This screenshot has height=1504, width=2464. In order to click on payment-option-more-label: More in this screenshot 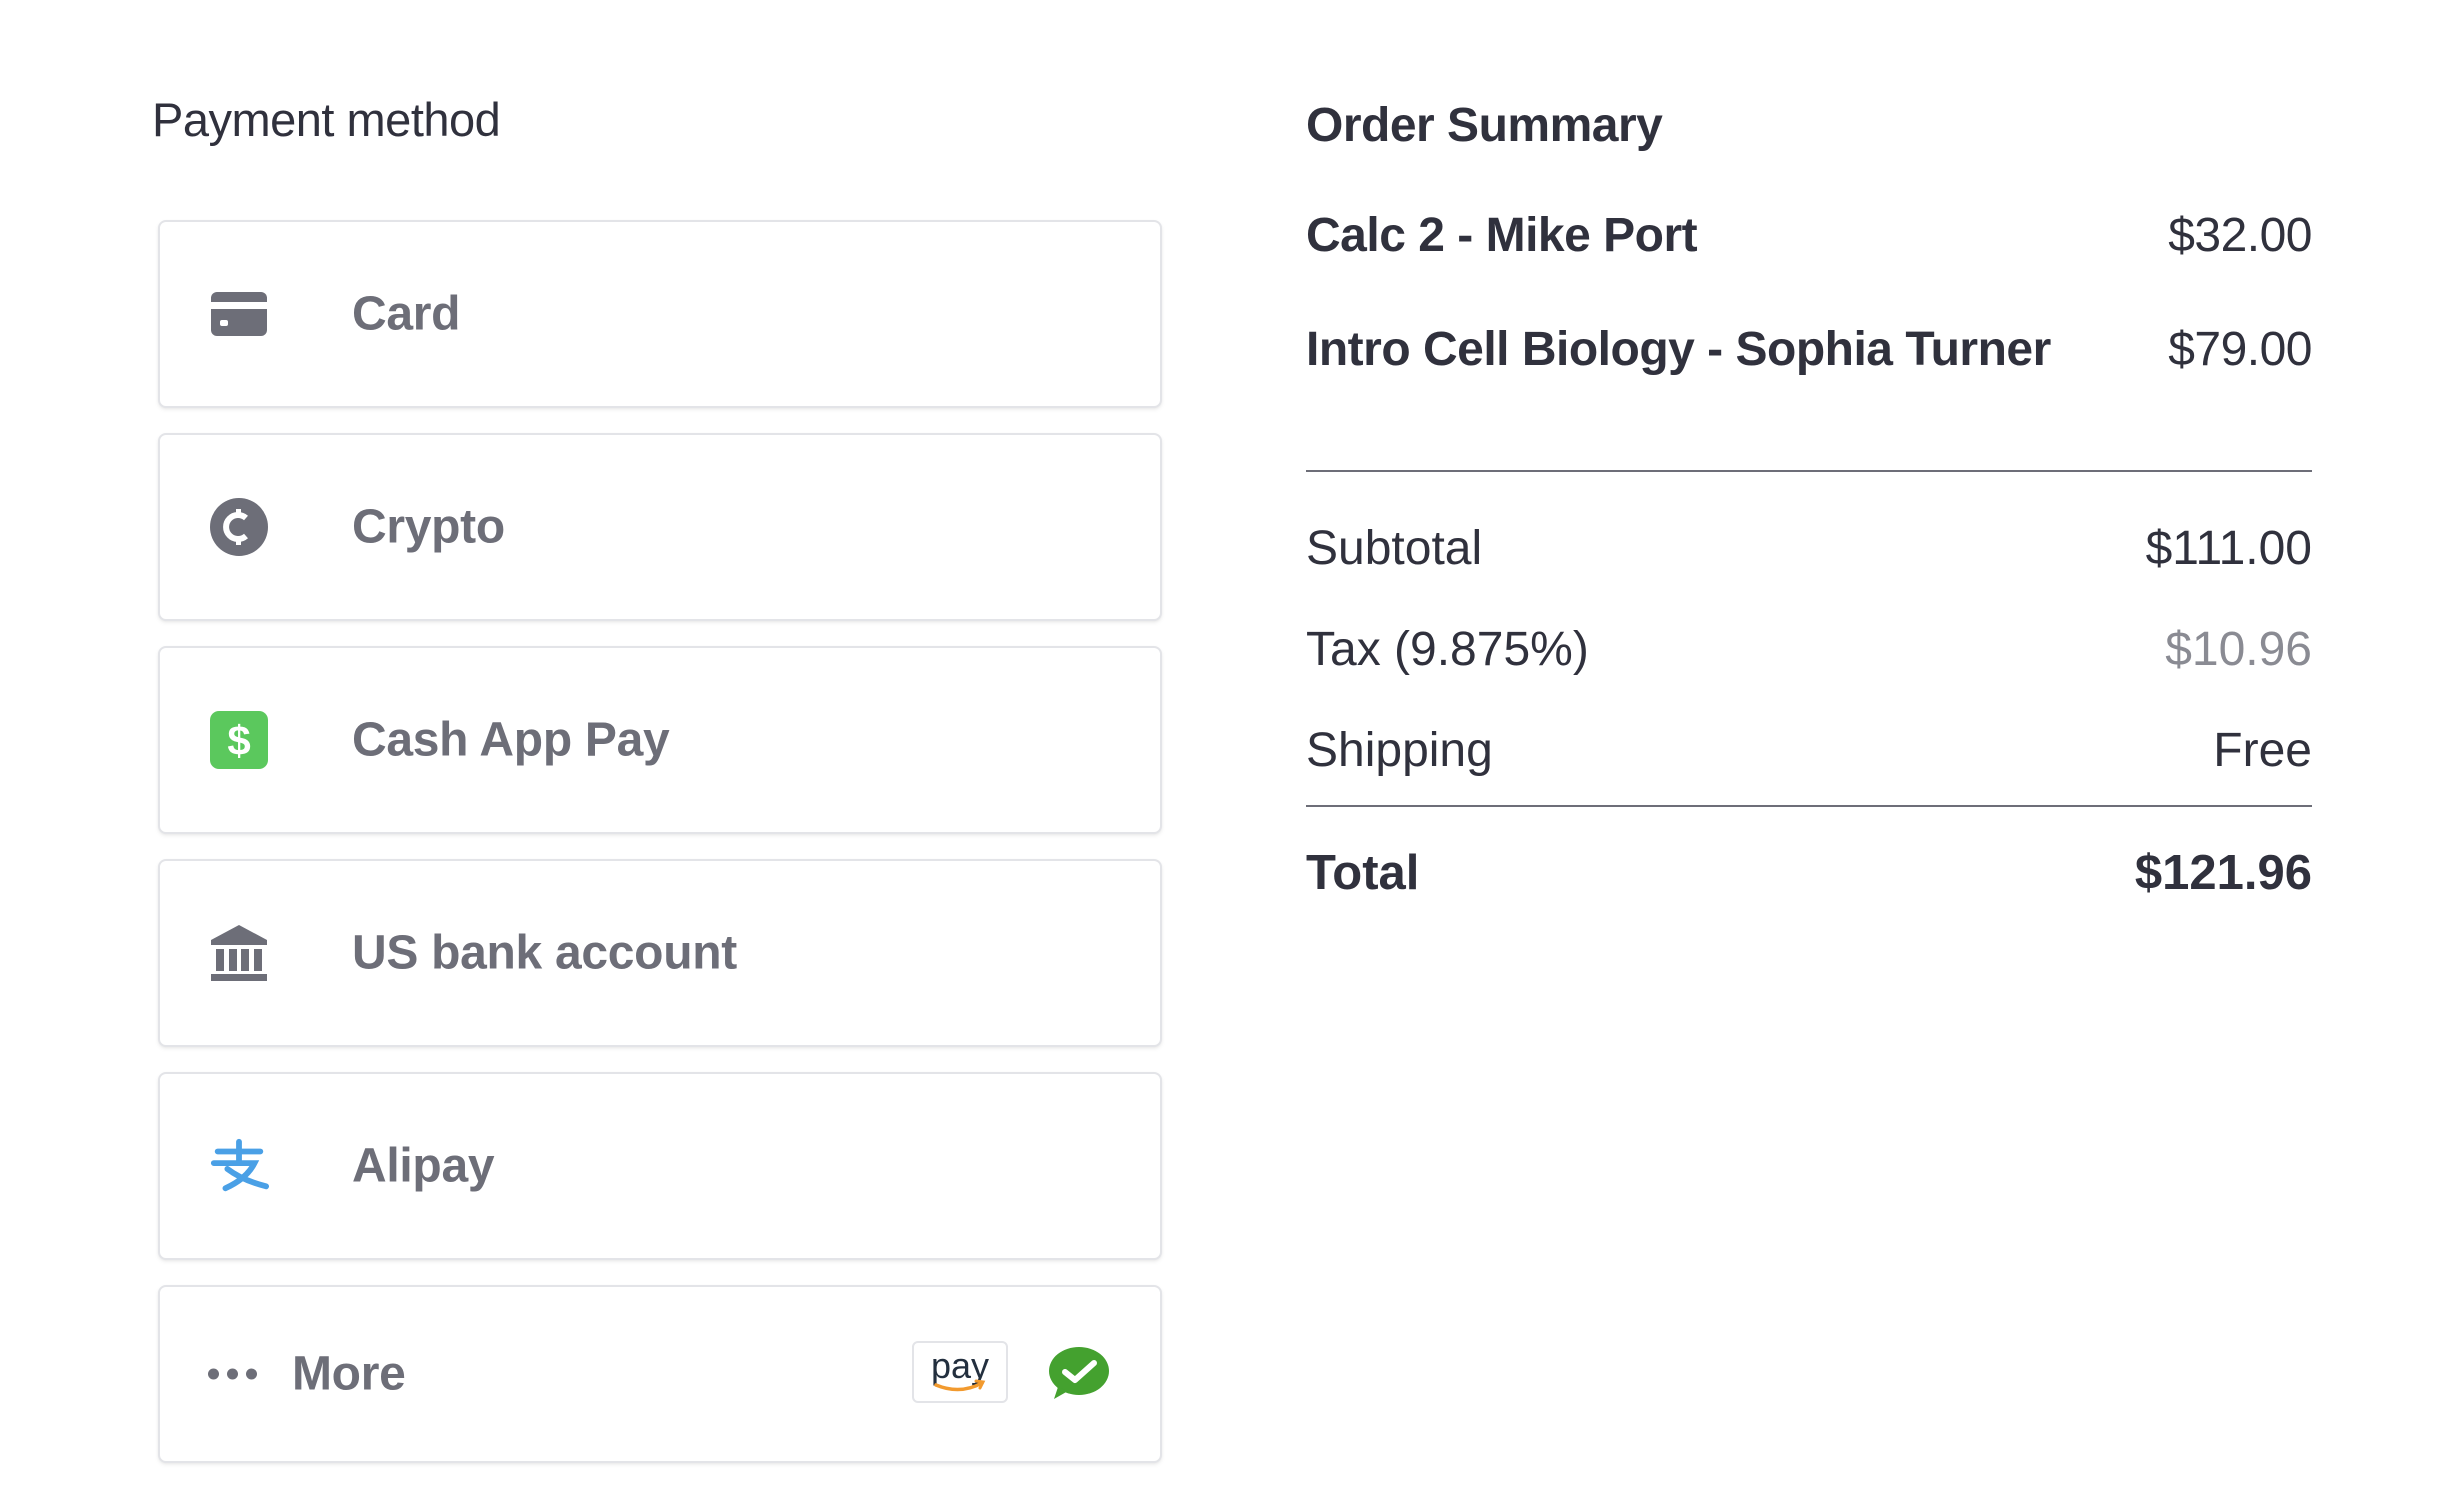, I will do `click(349, 1374)`.